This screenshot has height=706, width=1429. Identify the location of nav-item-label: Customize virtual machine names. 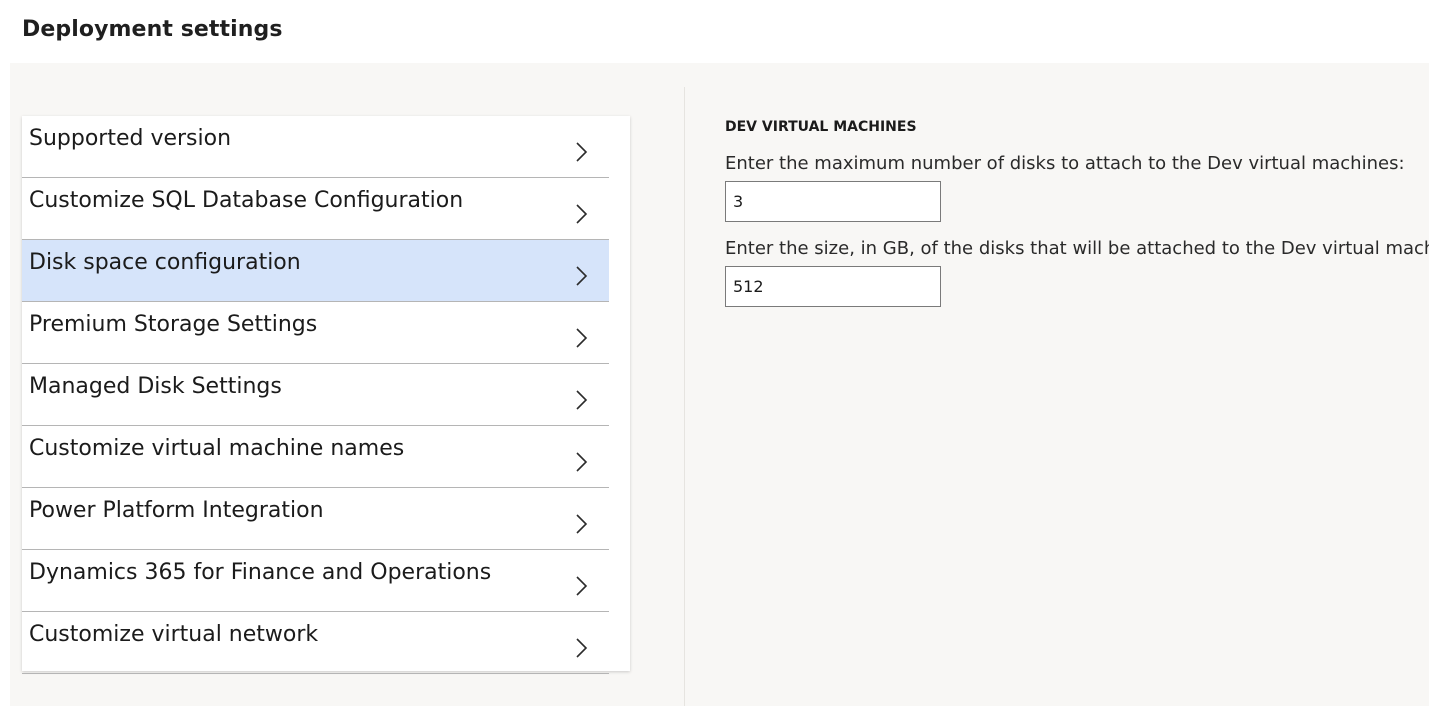
(217, 448).